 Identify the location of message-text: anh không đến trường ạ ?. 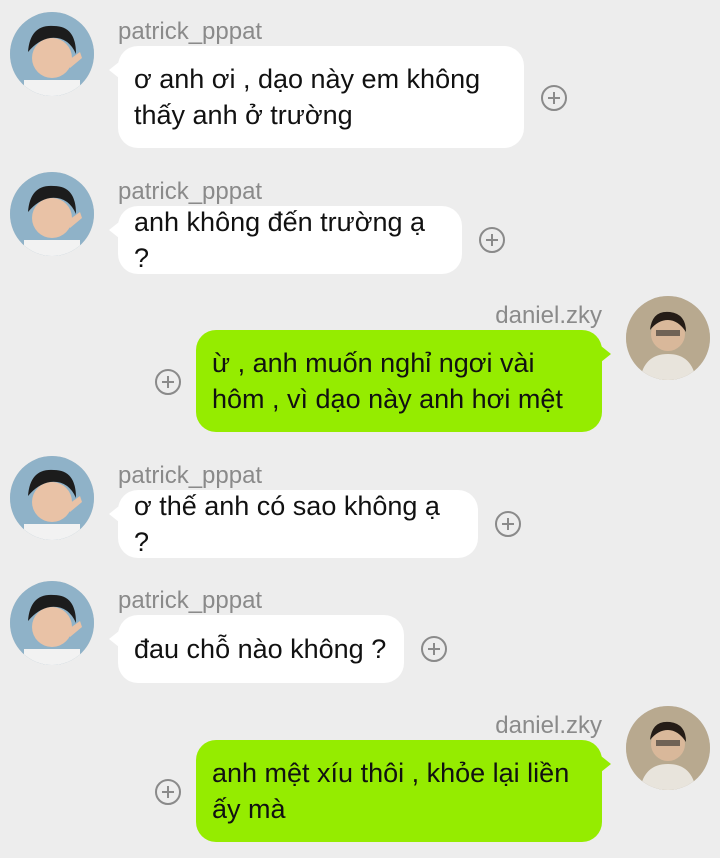
(279, 240).